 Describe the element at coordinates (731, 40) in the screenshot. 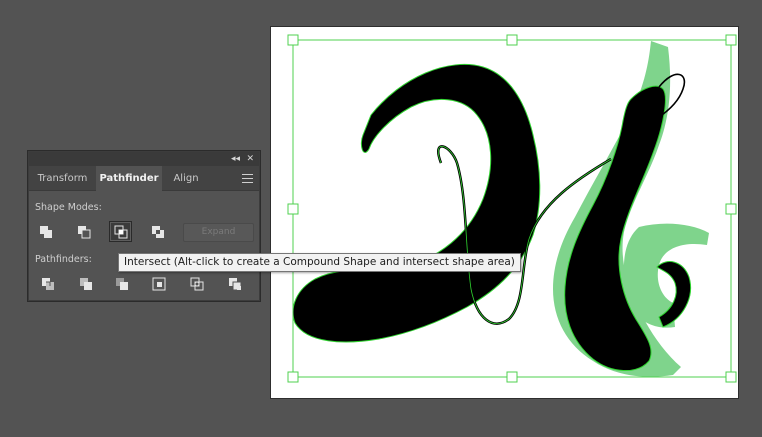

I see `handle-top-right` at that location.